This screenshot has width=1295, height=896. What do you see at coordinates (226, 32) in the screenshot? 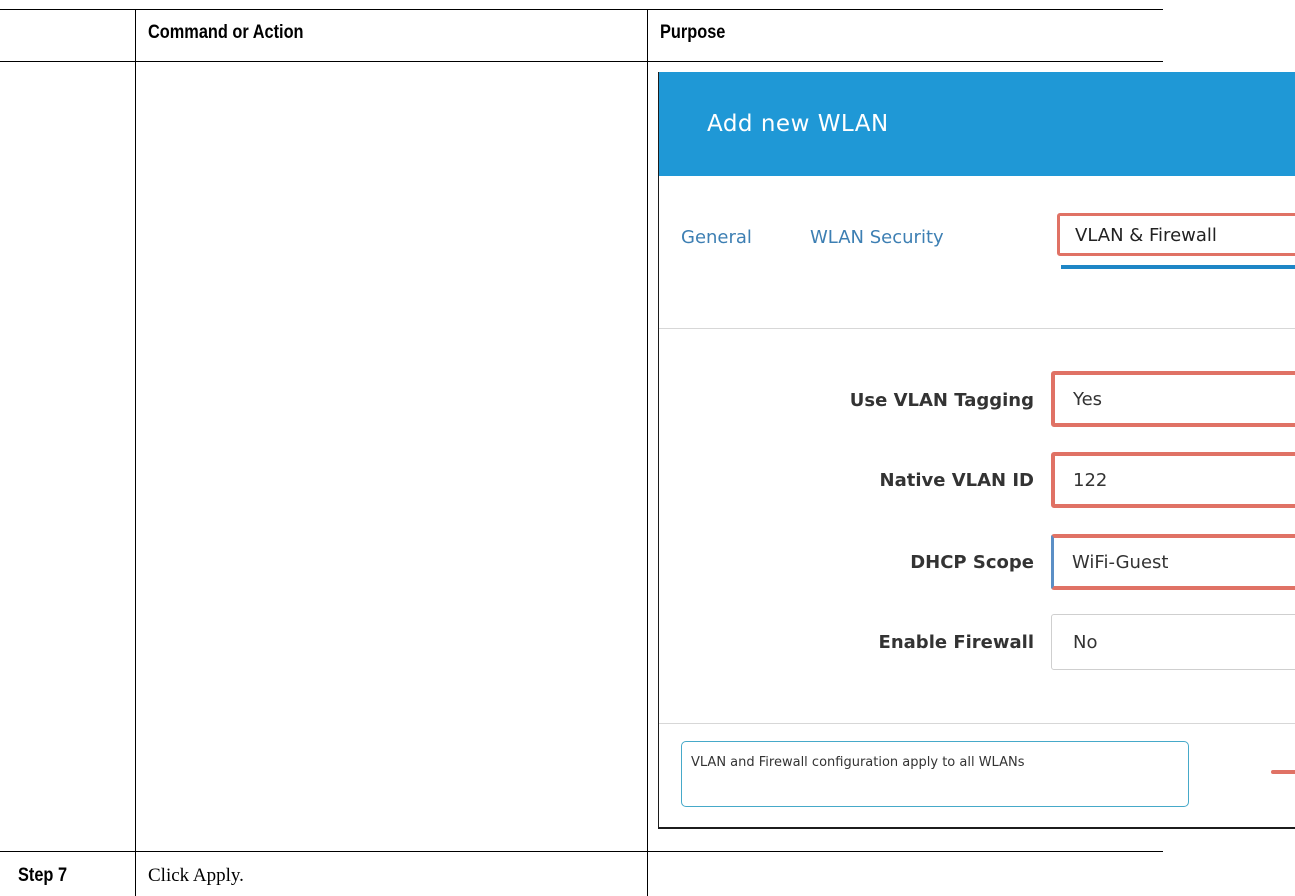
I see `command-or-action-header: Command or Action` at bounding box center [226, 32].